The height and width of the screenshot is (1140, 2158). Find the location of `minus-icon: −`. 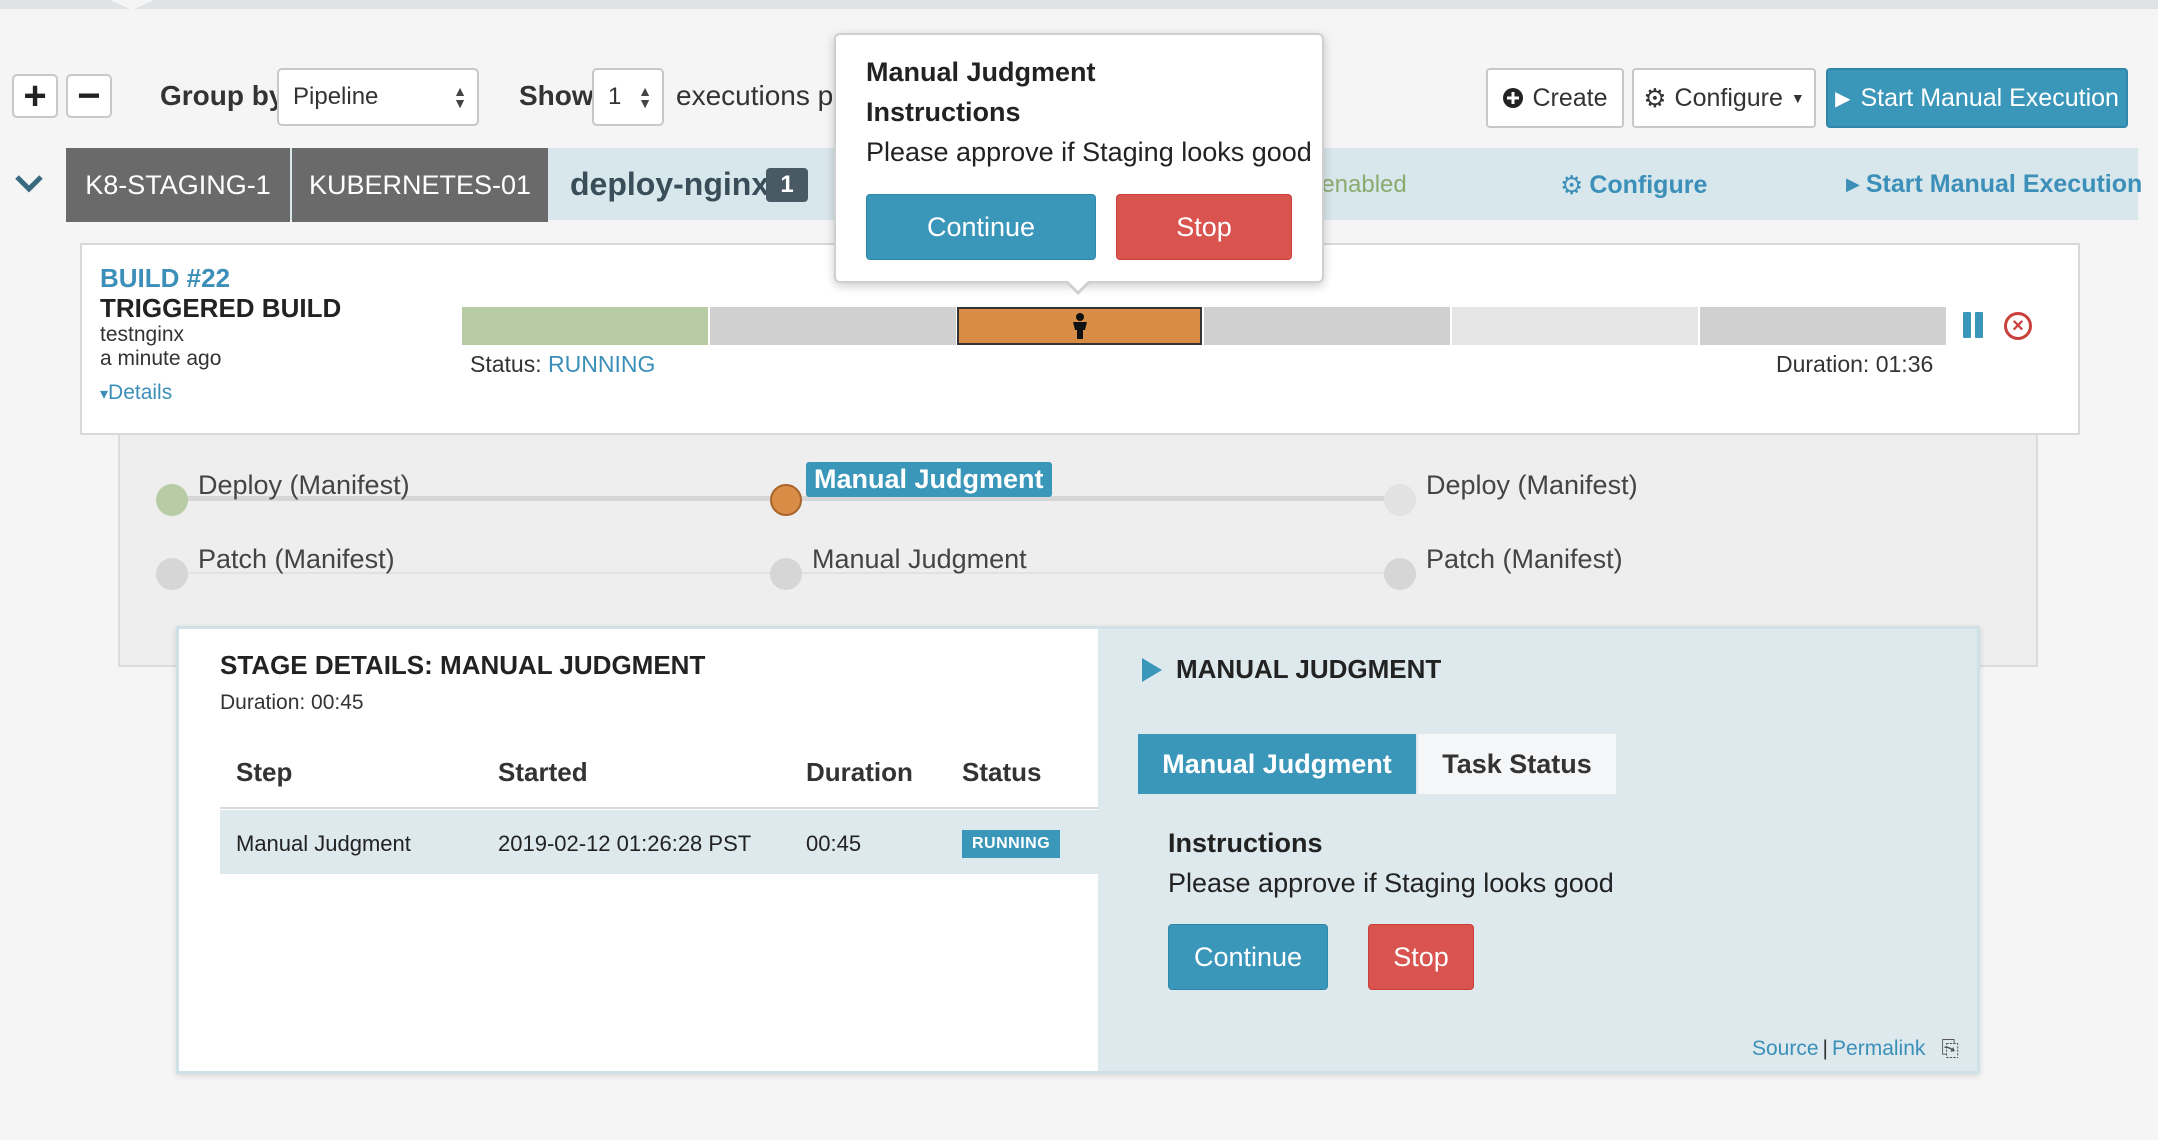

minus-icon: − is located at coordinates (89, 96).